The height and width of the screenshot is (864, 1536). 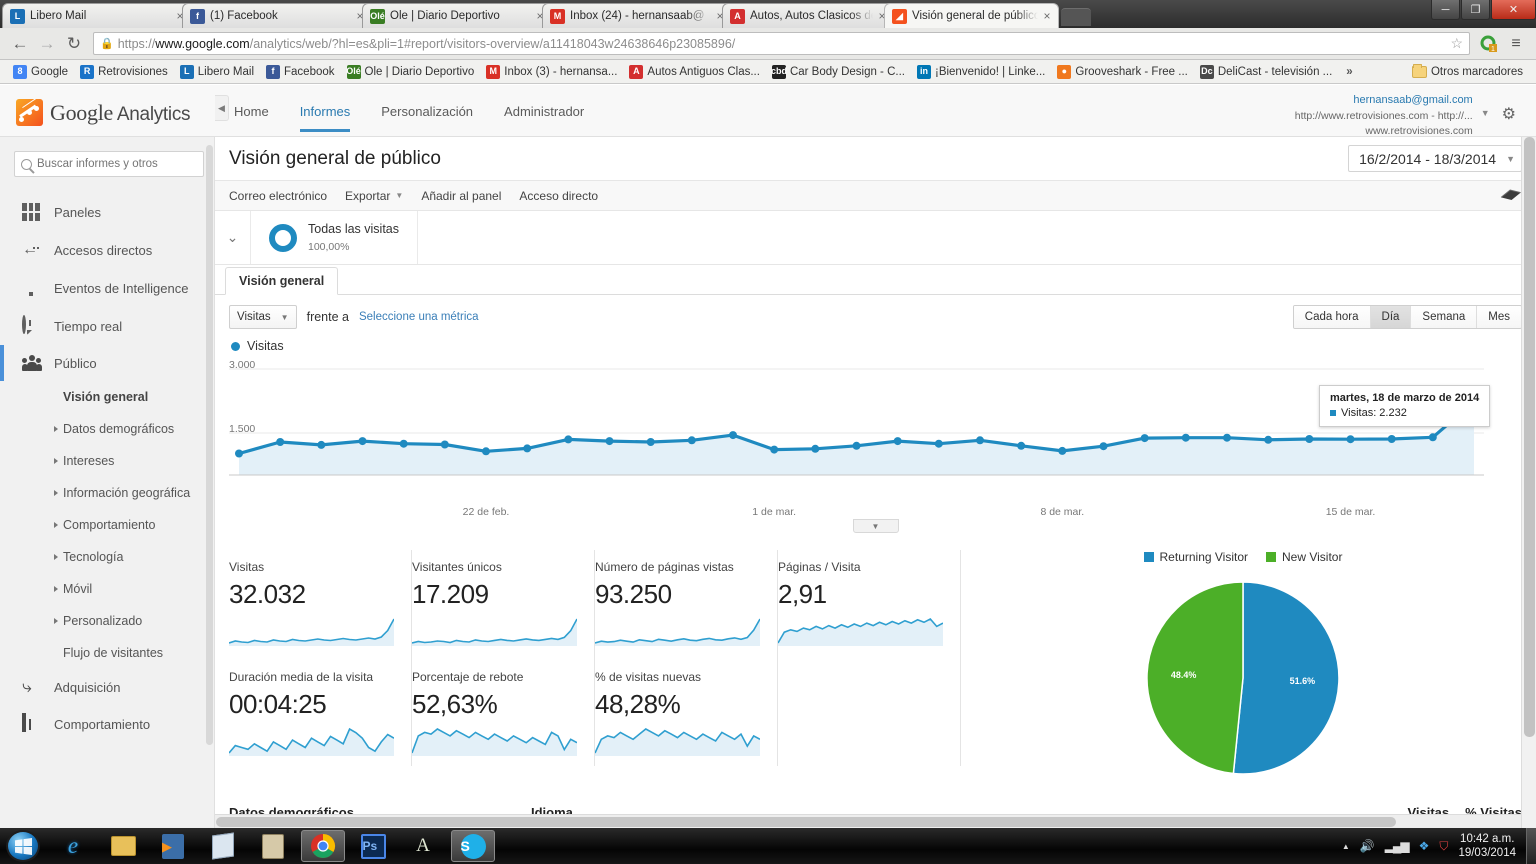 I want to click on taskbar-clock: 10:42 a.m. 19/03/2014, so click(x=1487, y=846).